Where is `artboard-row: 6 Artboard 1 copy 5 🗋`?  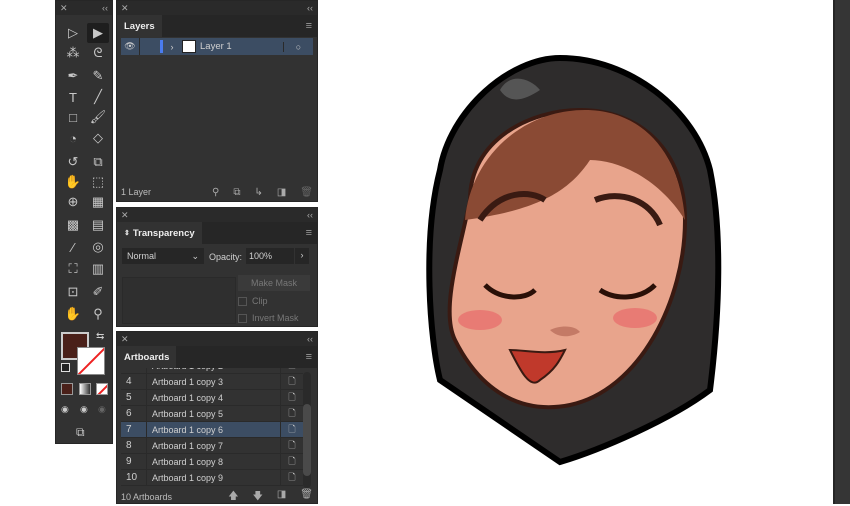 artboard-row: 6 Artboard 1 copy 5 🗋 is located at coordinates (212, 414).